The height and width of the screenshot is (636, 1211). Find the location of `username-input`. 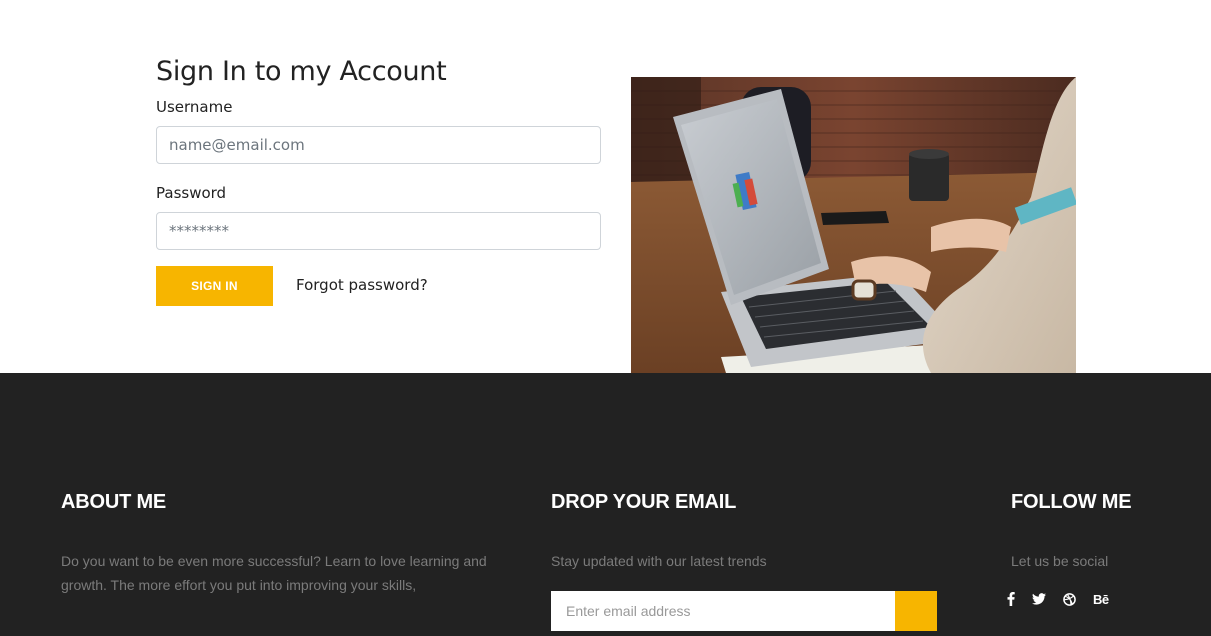

username-input is located at coordinates (378, 145).